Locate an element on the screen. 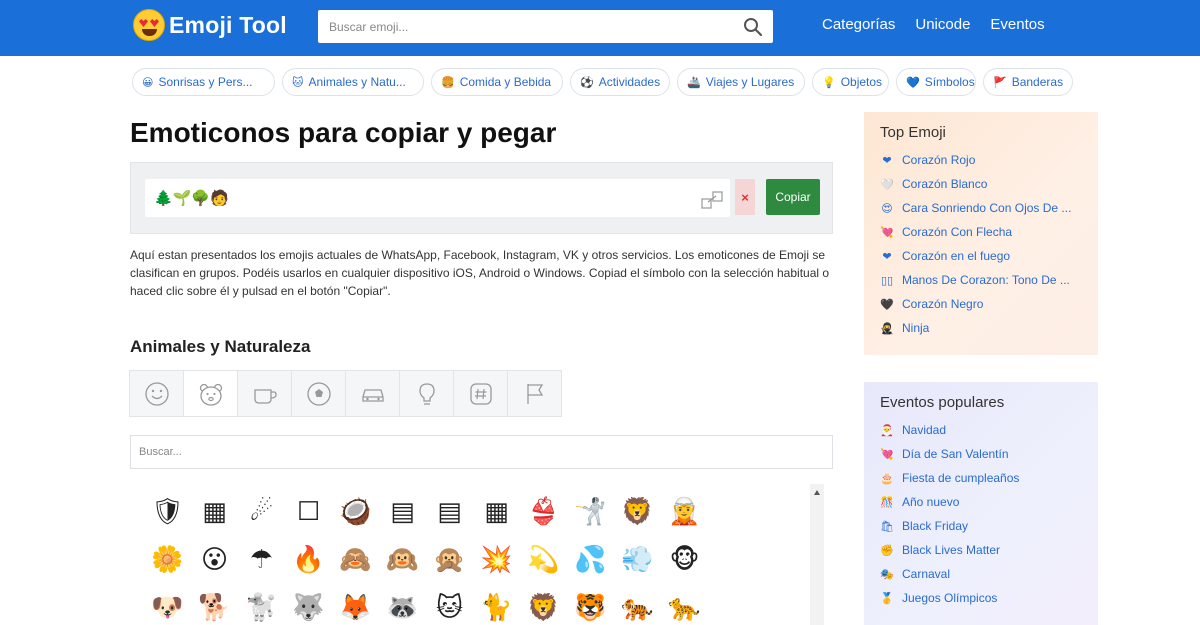  chip-banderas: 🚩 Banderas is located at coordinates (1028, 82).